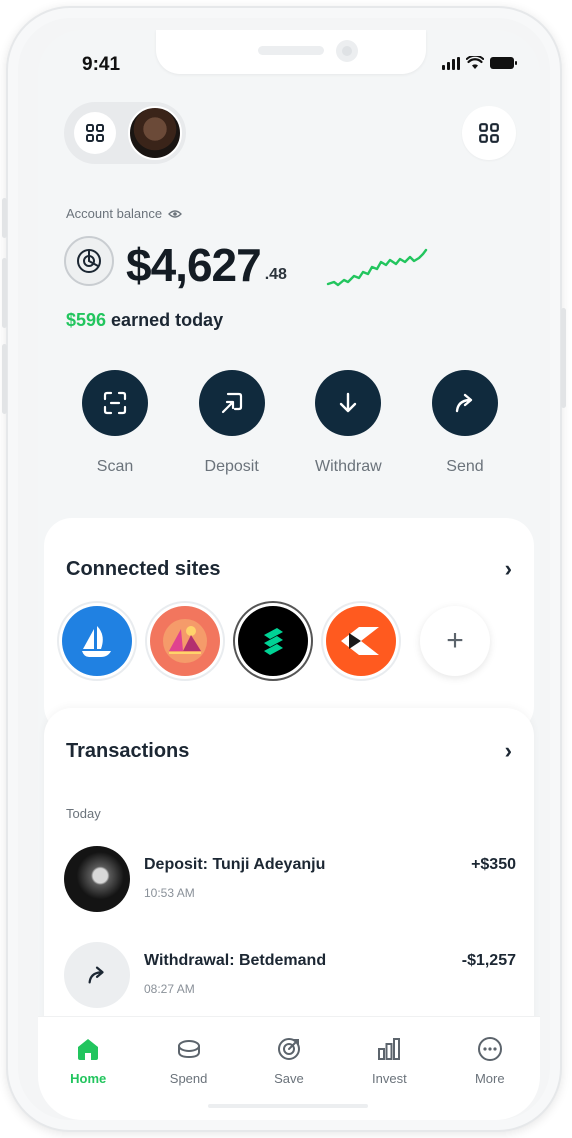  Describe the element at coordinates (143, 569) in the screenshot. I see `connected-sites-title: Connected sites` at that location.